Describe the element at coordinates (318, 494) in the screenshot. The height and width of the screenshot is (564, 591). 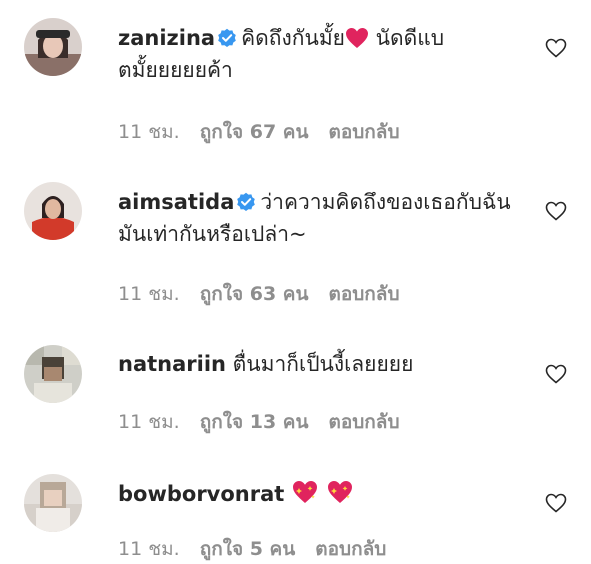
I see `comment-body: bowborvonrat` at that location.